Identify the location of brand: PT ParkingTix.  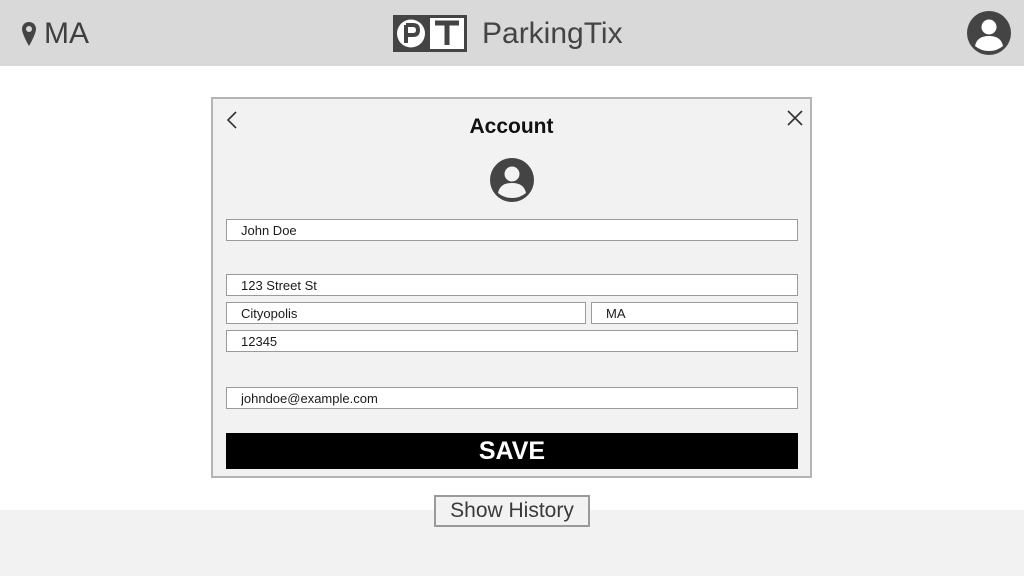
(508, 33).